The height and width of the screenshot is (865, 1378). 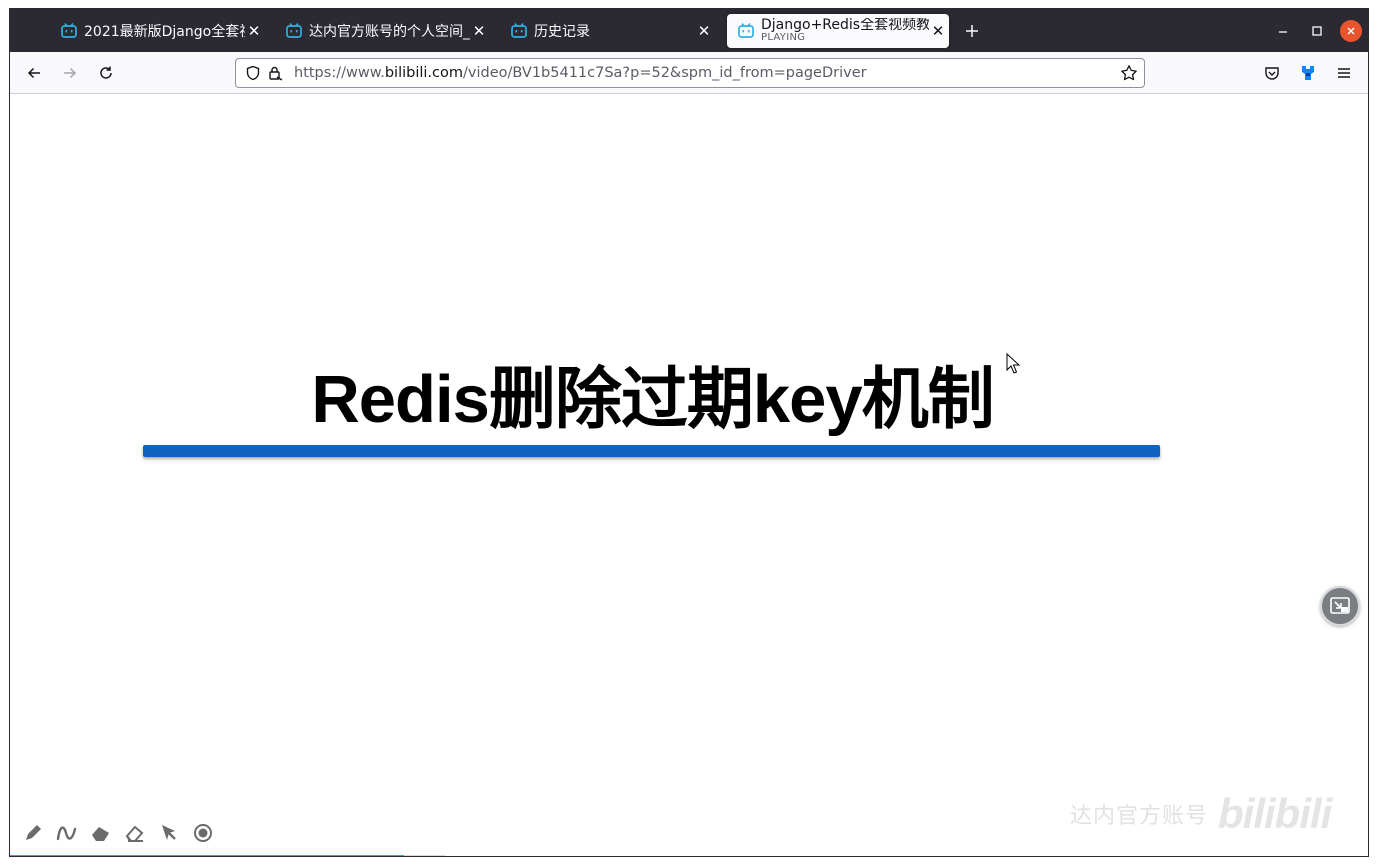 What do you see at coordinates (67, 833) in the screenshot?
I see `curve-tool-icon` at bounding box center [67, 833].